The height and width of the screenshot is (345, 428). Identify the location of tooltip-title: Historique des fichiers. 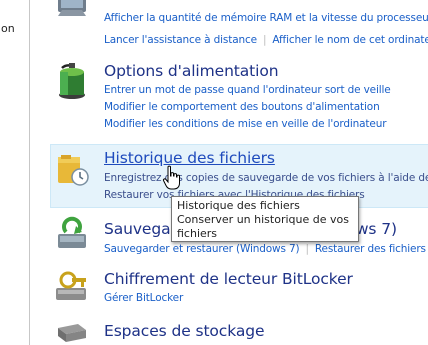
(238, 205).